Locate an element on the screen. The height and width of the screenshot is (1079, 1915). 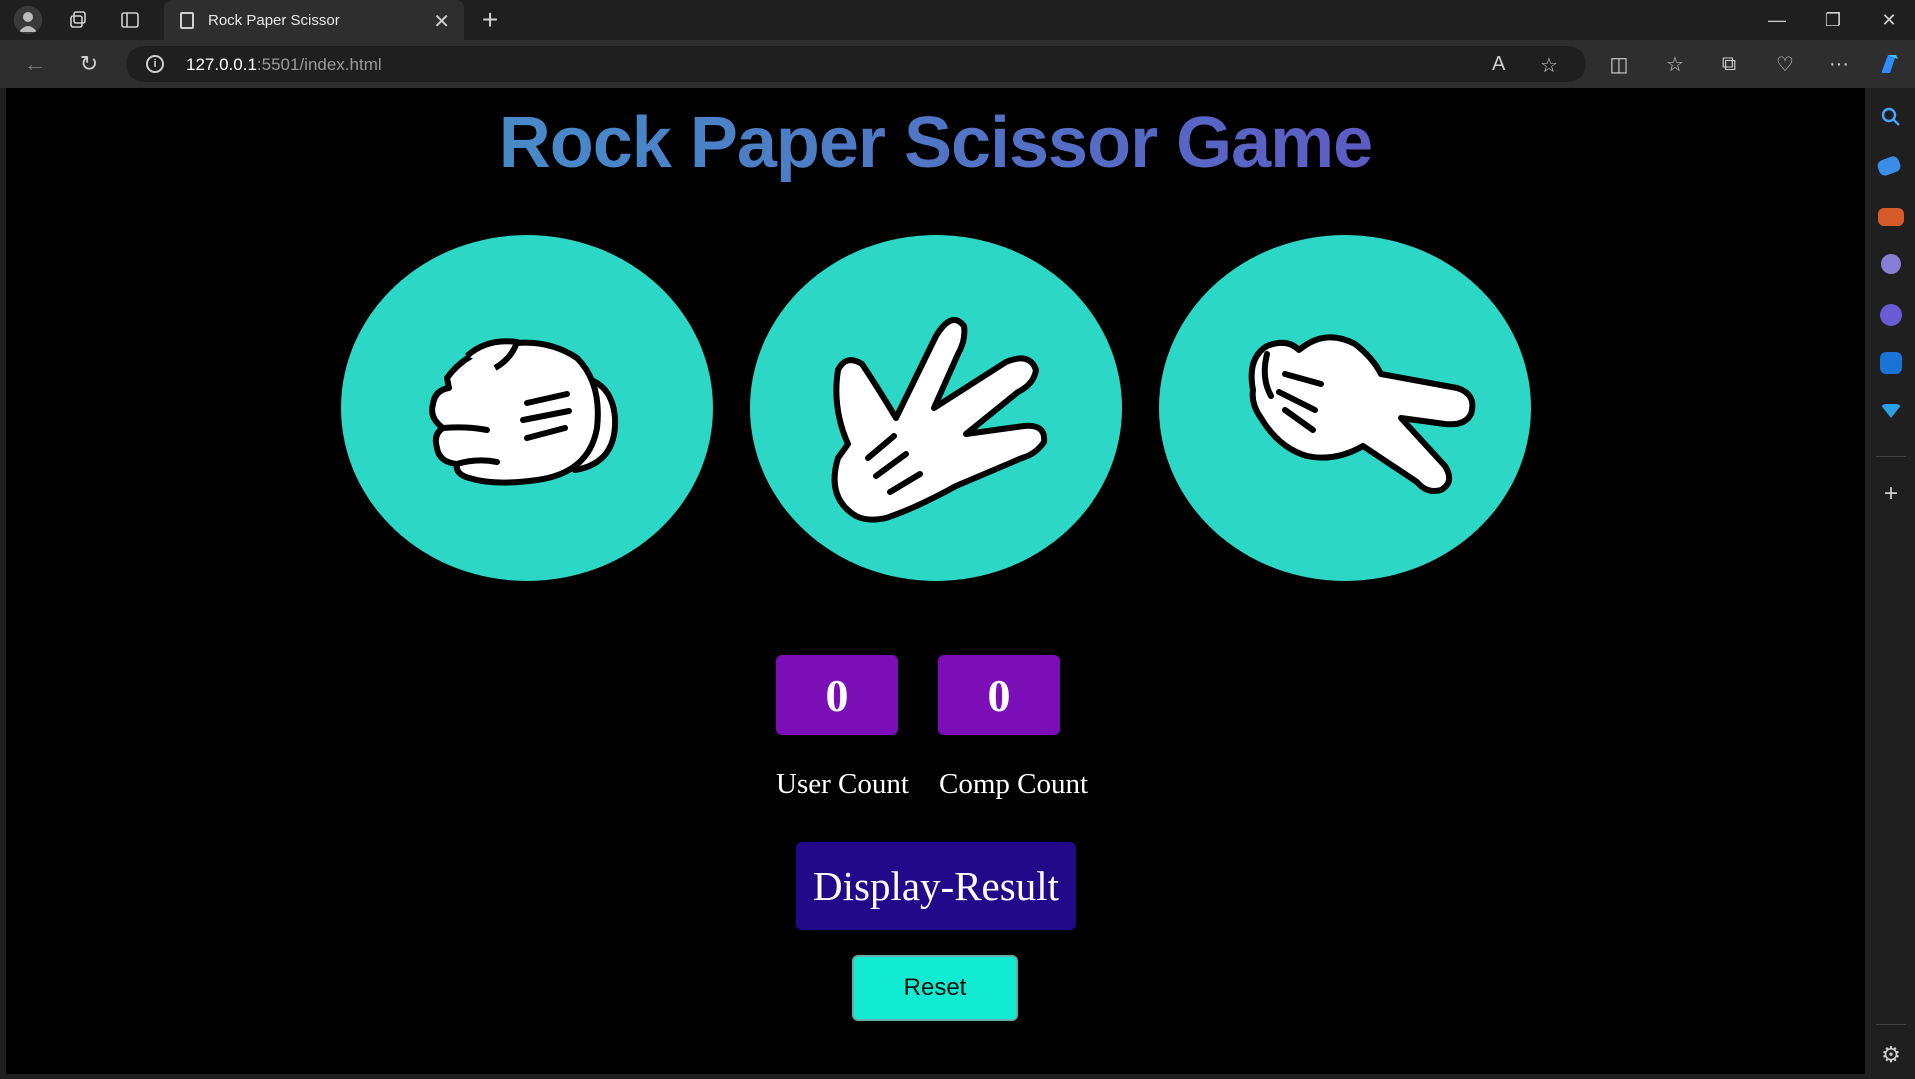
shopping-tag-icon is located at coordinates (1889, 166).